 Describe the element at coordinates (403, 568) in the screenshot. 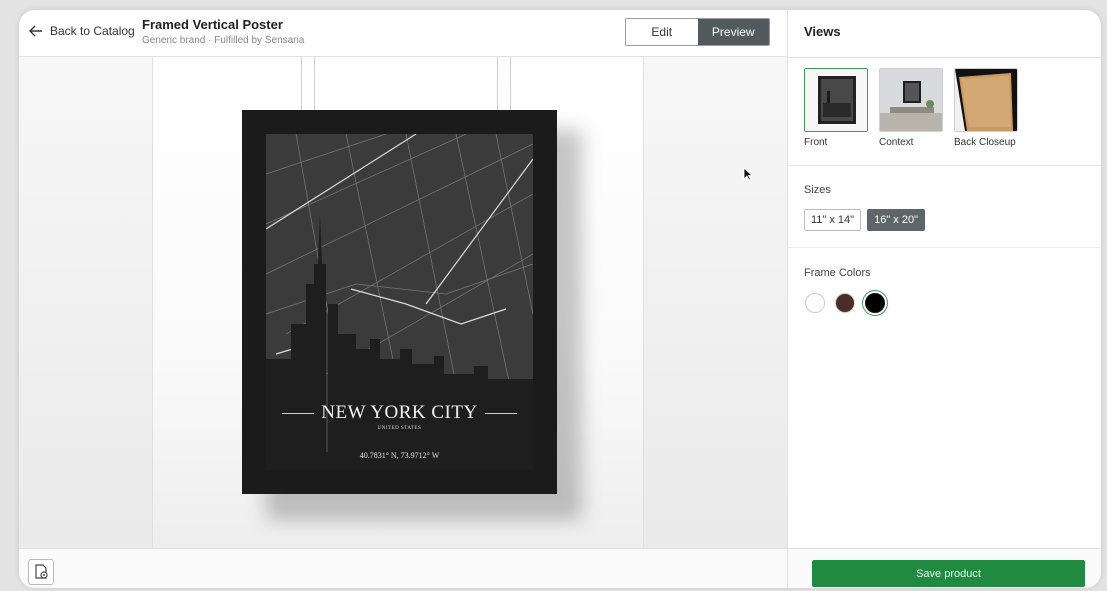

I see `canvas-bottom-bar` at that location.